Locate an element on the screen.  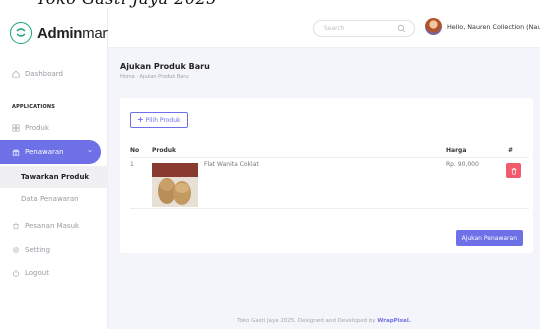
table-header-row: No Produk Harga # is located at coordinates (329, 151).